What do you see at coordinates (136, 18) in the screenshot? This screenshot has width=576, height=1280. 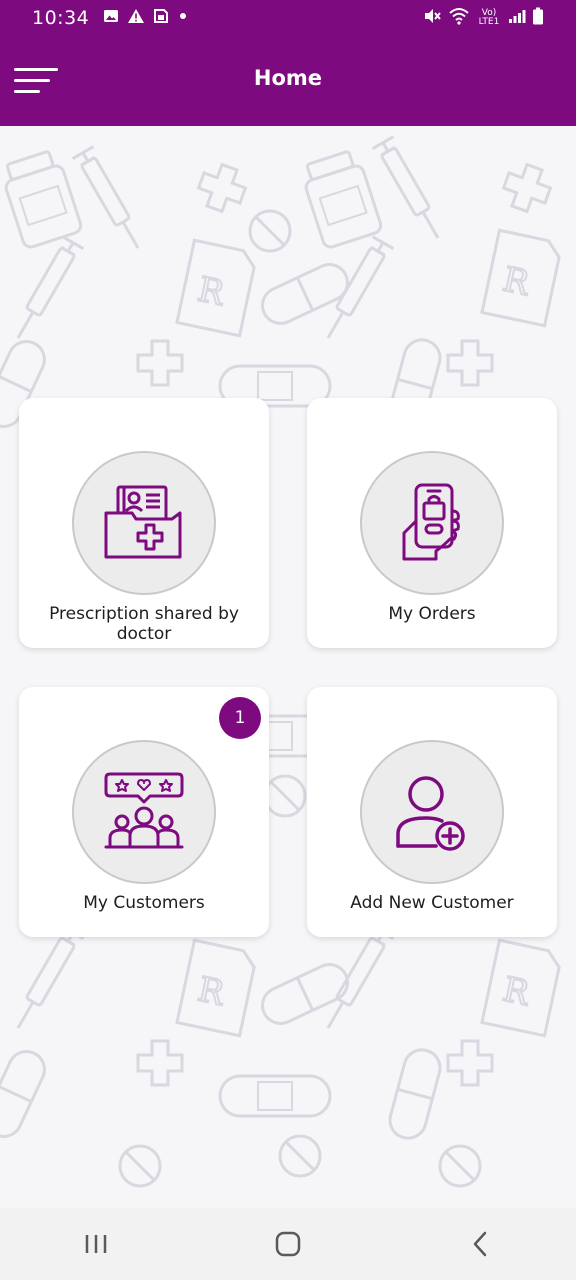 I see `warning-icon` at bounding box center [136, 18].